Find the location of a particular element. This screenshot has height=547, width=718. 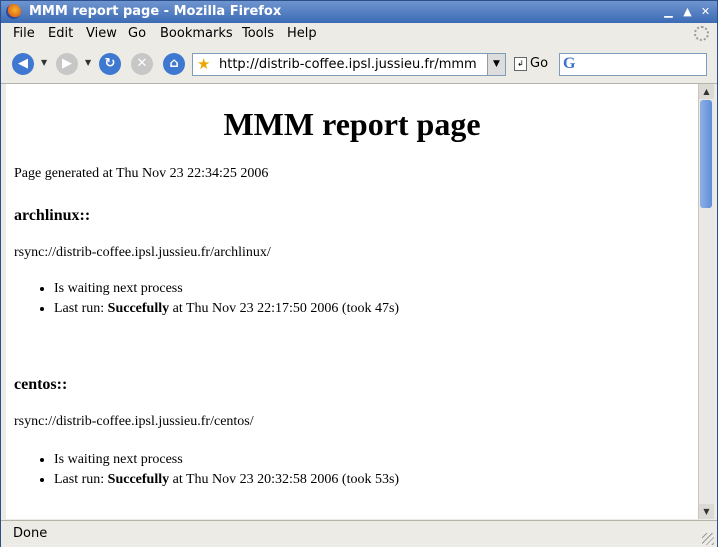

section-title: archlinux:: is located at coordinates (52, 215).